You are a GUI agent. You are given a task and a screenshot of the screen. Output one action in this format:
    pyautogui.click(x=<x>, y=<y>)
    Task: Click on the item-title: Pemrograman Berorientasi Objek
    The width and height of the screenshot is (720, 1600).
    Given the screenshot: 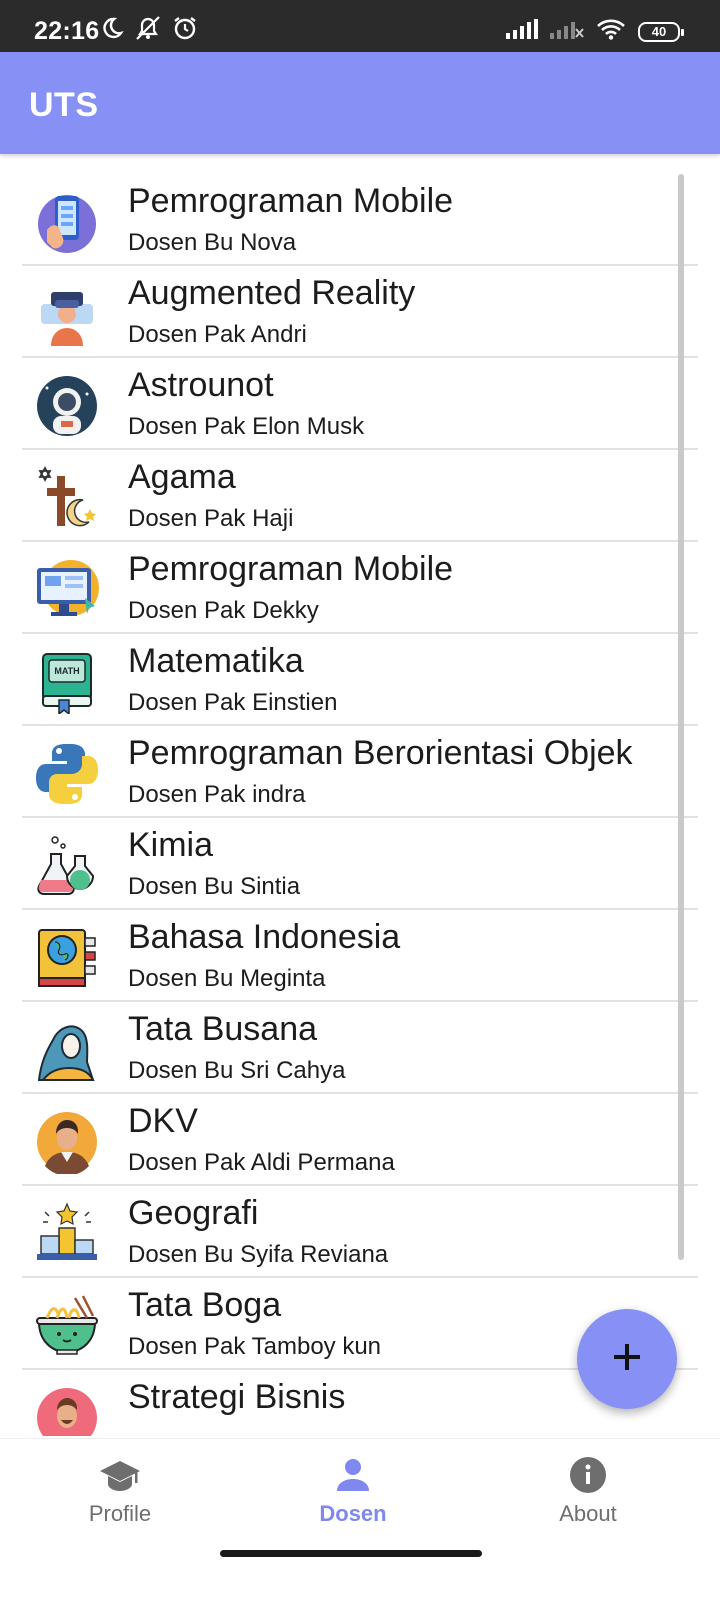 What is the action you would take?
    pyautogui.click(x=380, y=753)
    